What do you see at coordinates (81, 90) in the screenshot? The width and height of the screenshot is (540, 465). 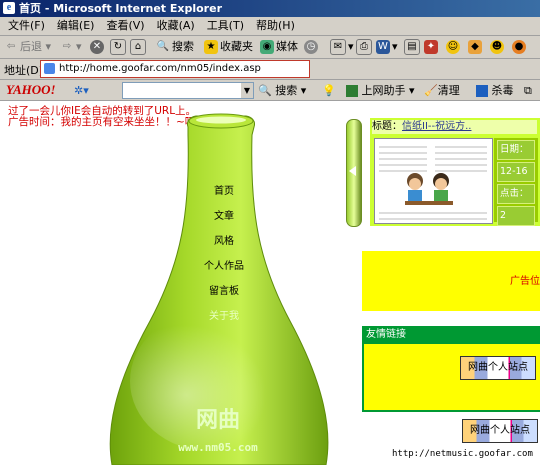 I see `yahoo-gear-icon: ✲▾` at bounding box center [81, 90].